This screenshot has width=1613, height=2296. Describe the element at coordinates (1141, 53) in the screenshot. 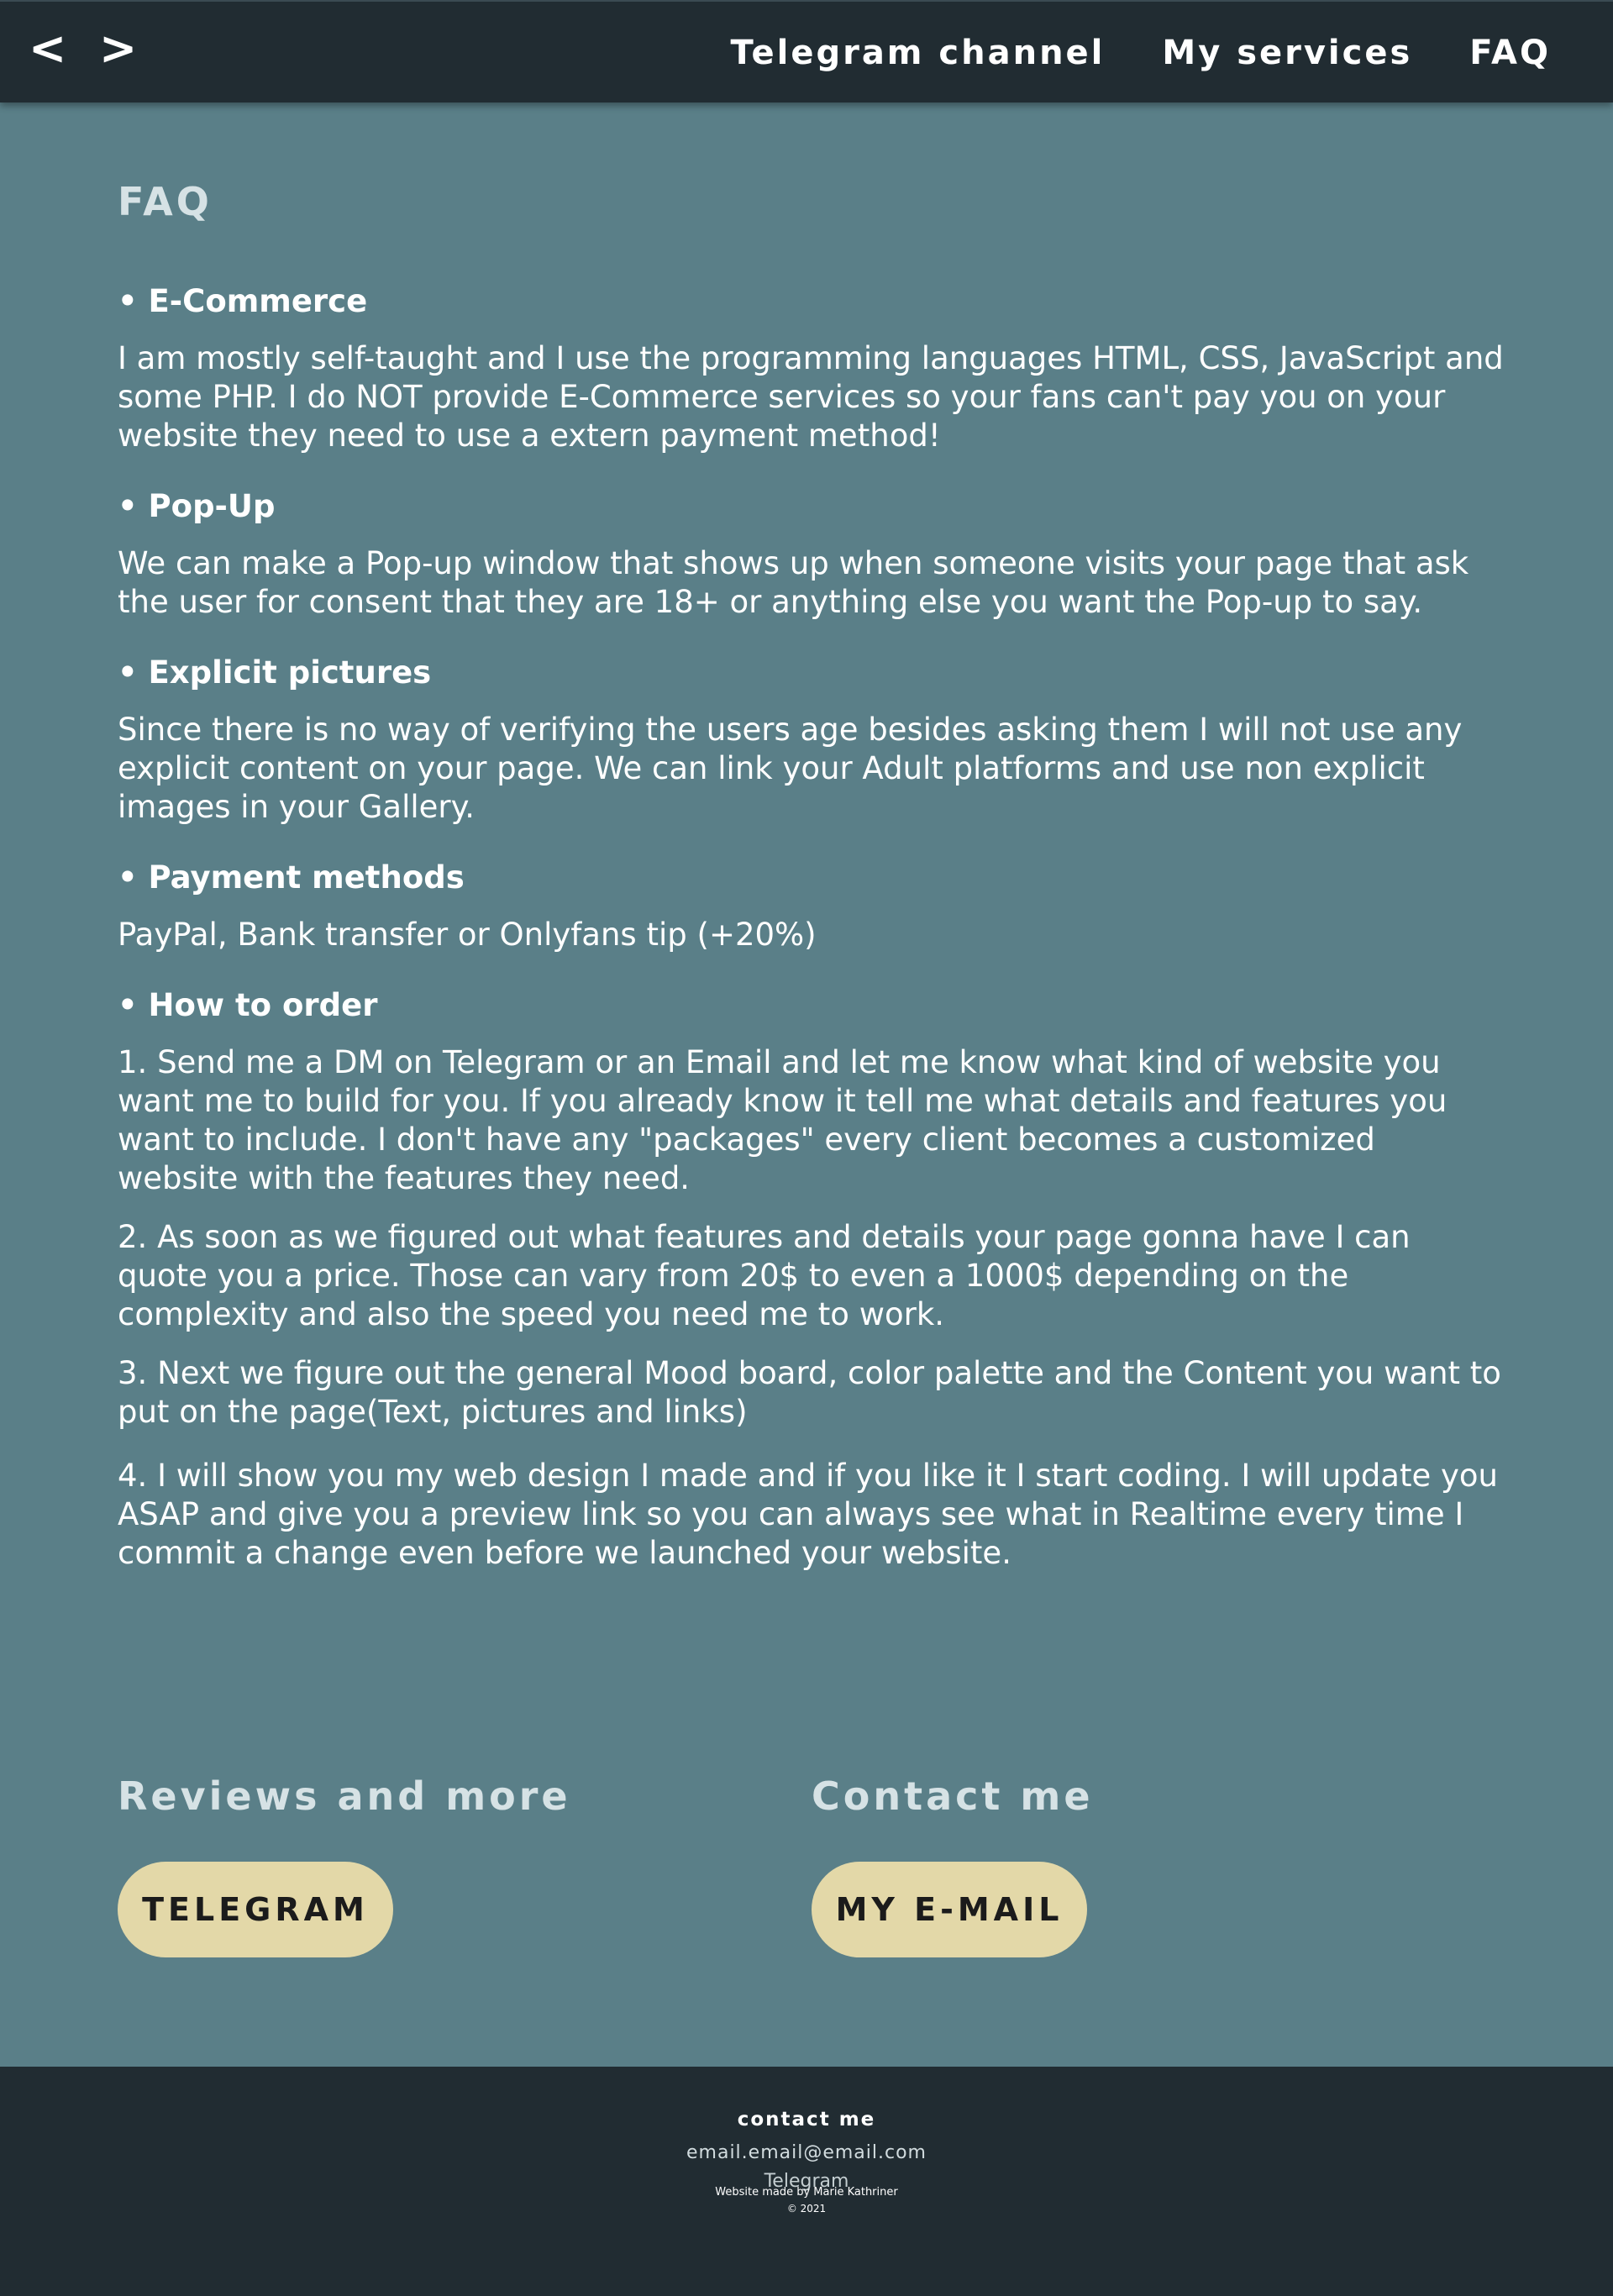

I see `main-nav: Telegram channel My services FAQ` at that location.